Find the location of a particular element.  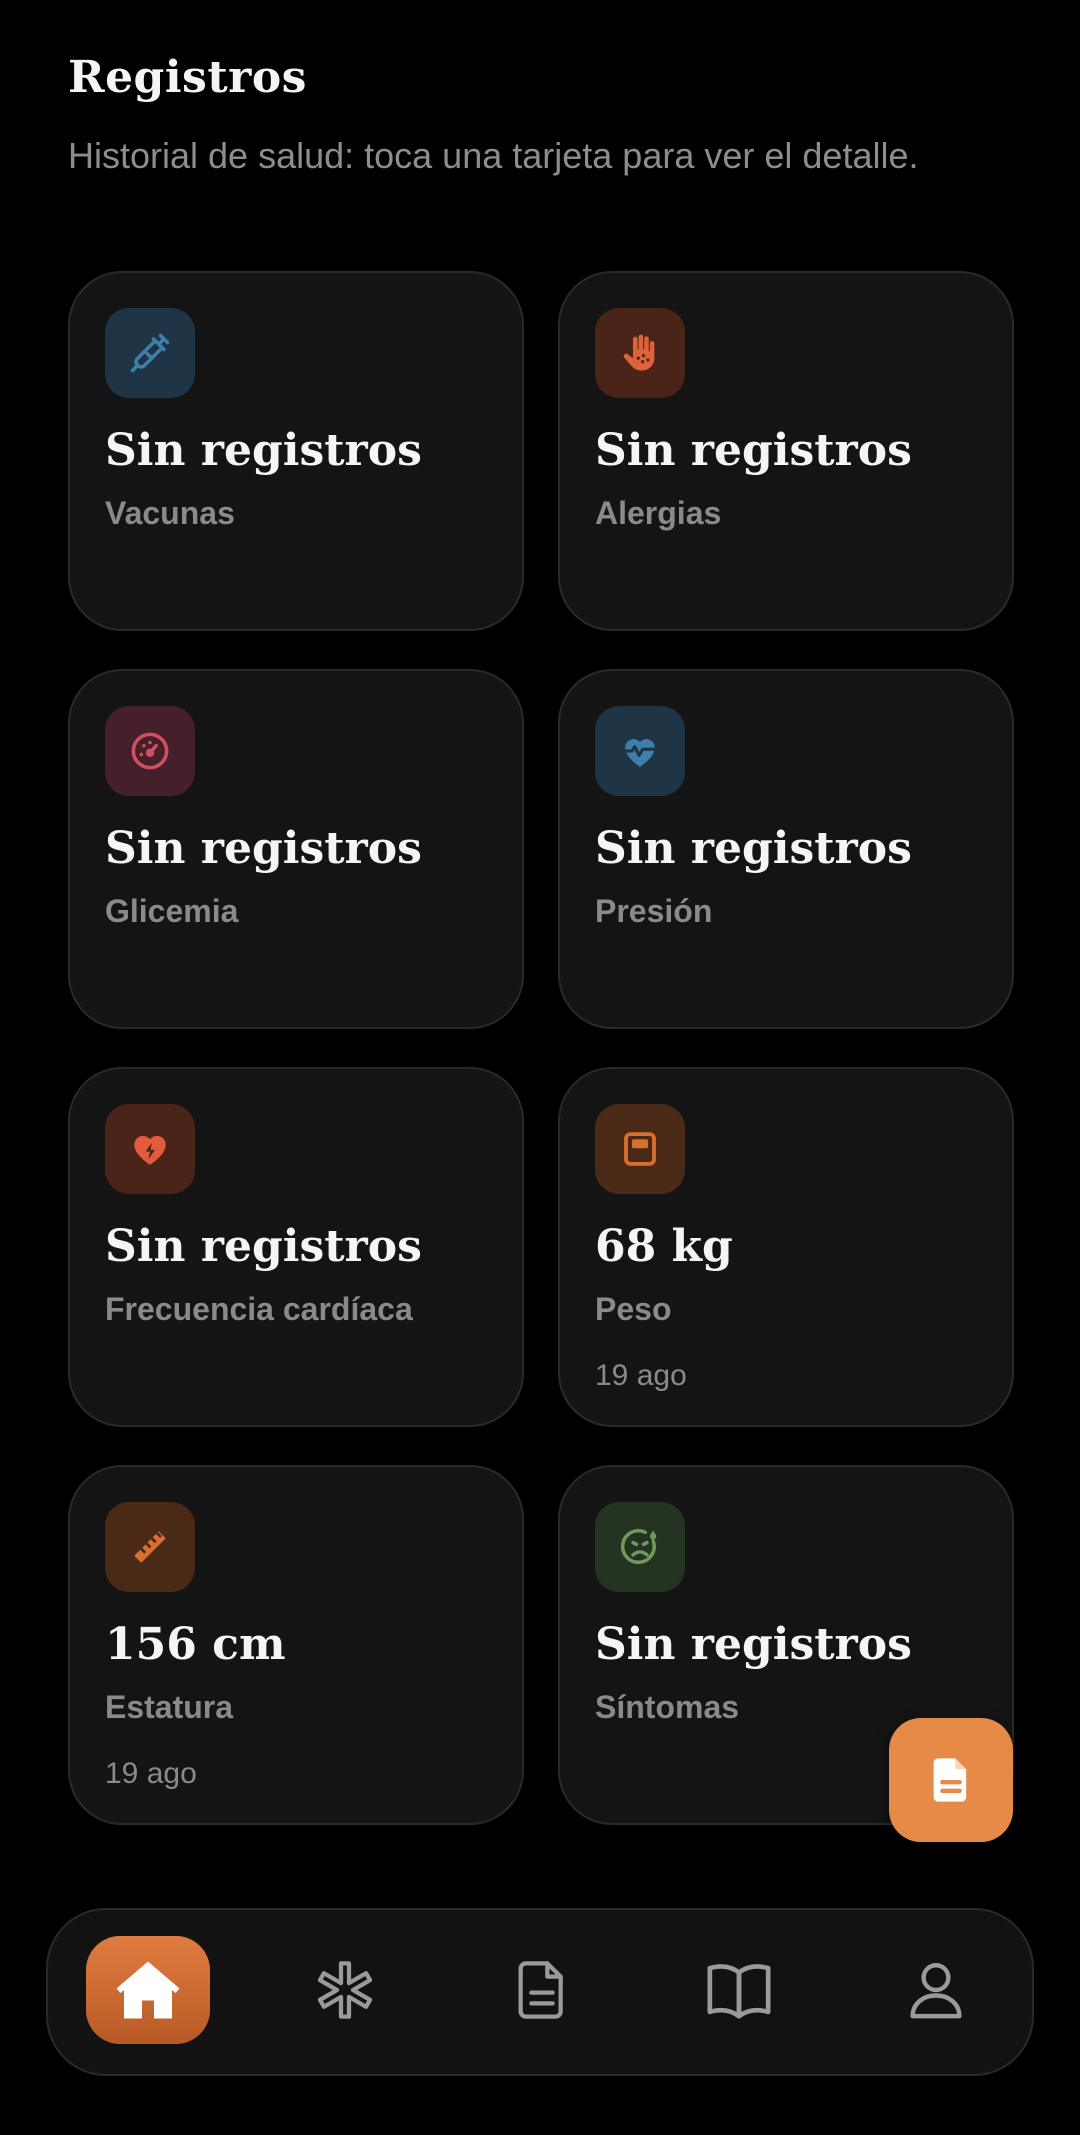

book-icon is located at coordinates (739, 1991).